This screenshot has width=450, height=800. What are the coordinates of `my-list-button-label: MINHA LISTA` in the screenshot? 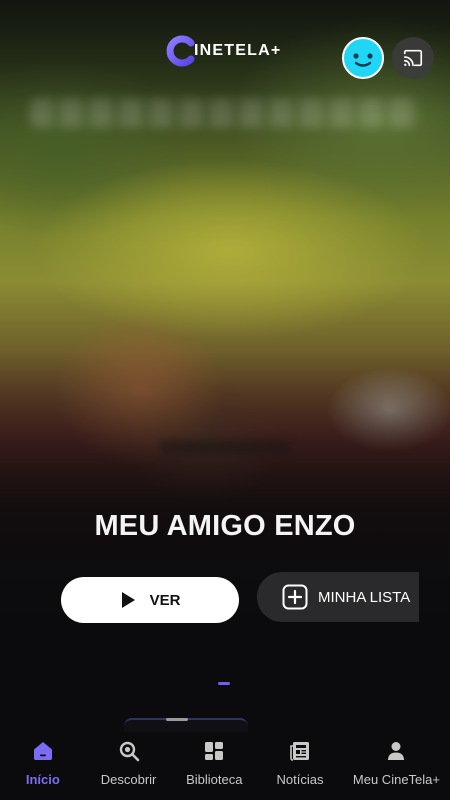 It's located at (364, 597).